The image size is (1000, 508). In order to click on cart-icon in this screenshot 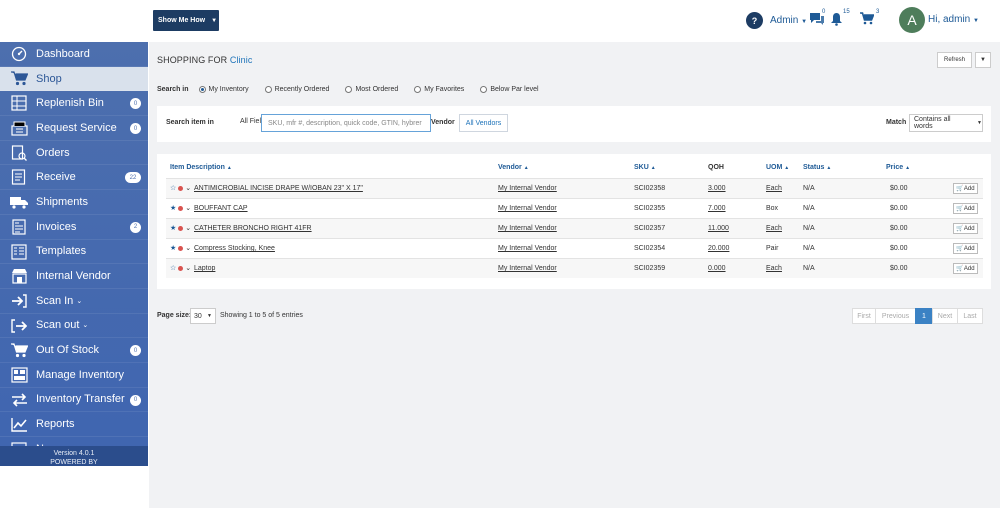, I will do `click(867, 21)`.